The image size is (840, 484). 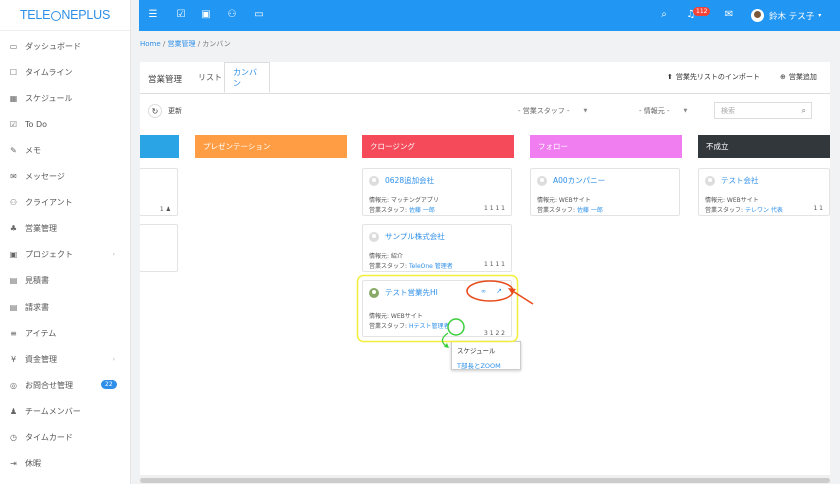 I want to click on staff-select: - 営業スタッフ - ▼, so click(x=552, y=111).